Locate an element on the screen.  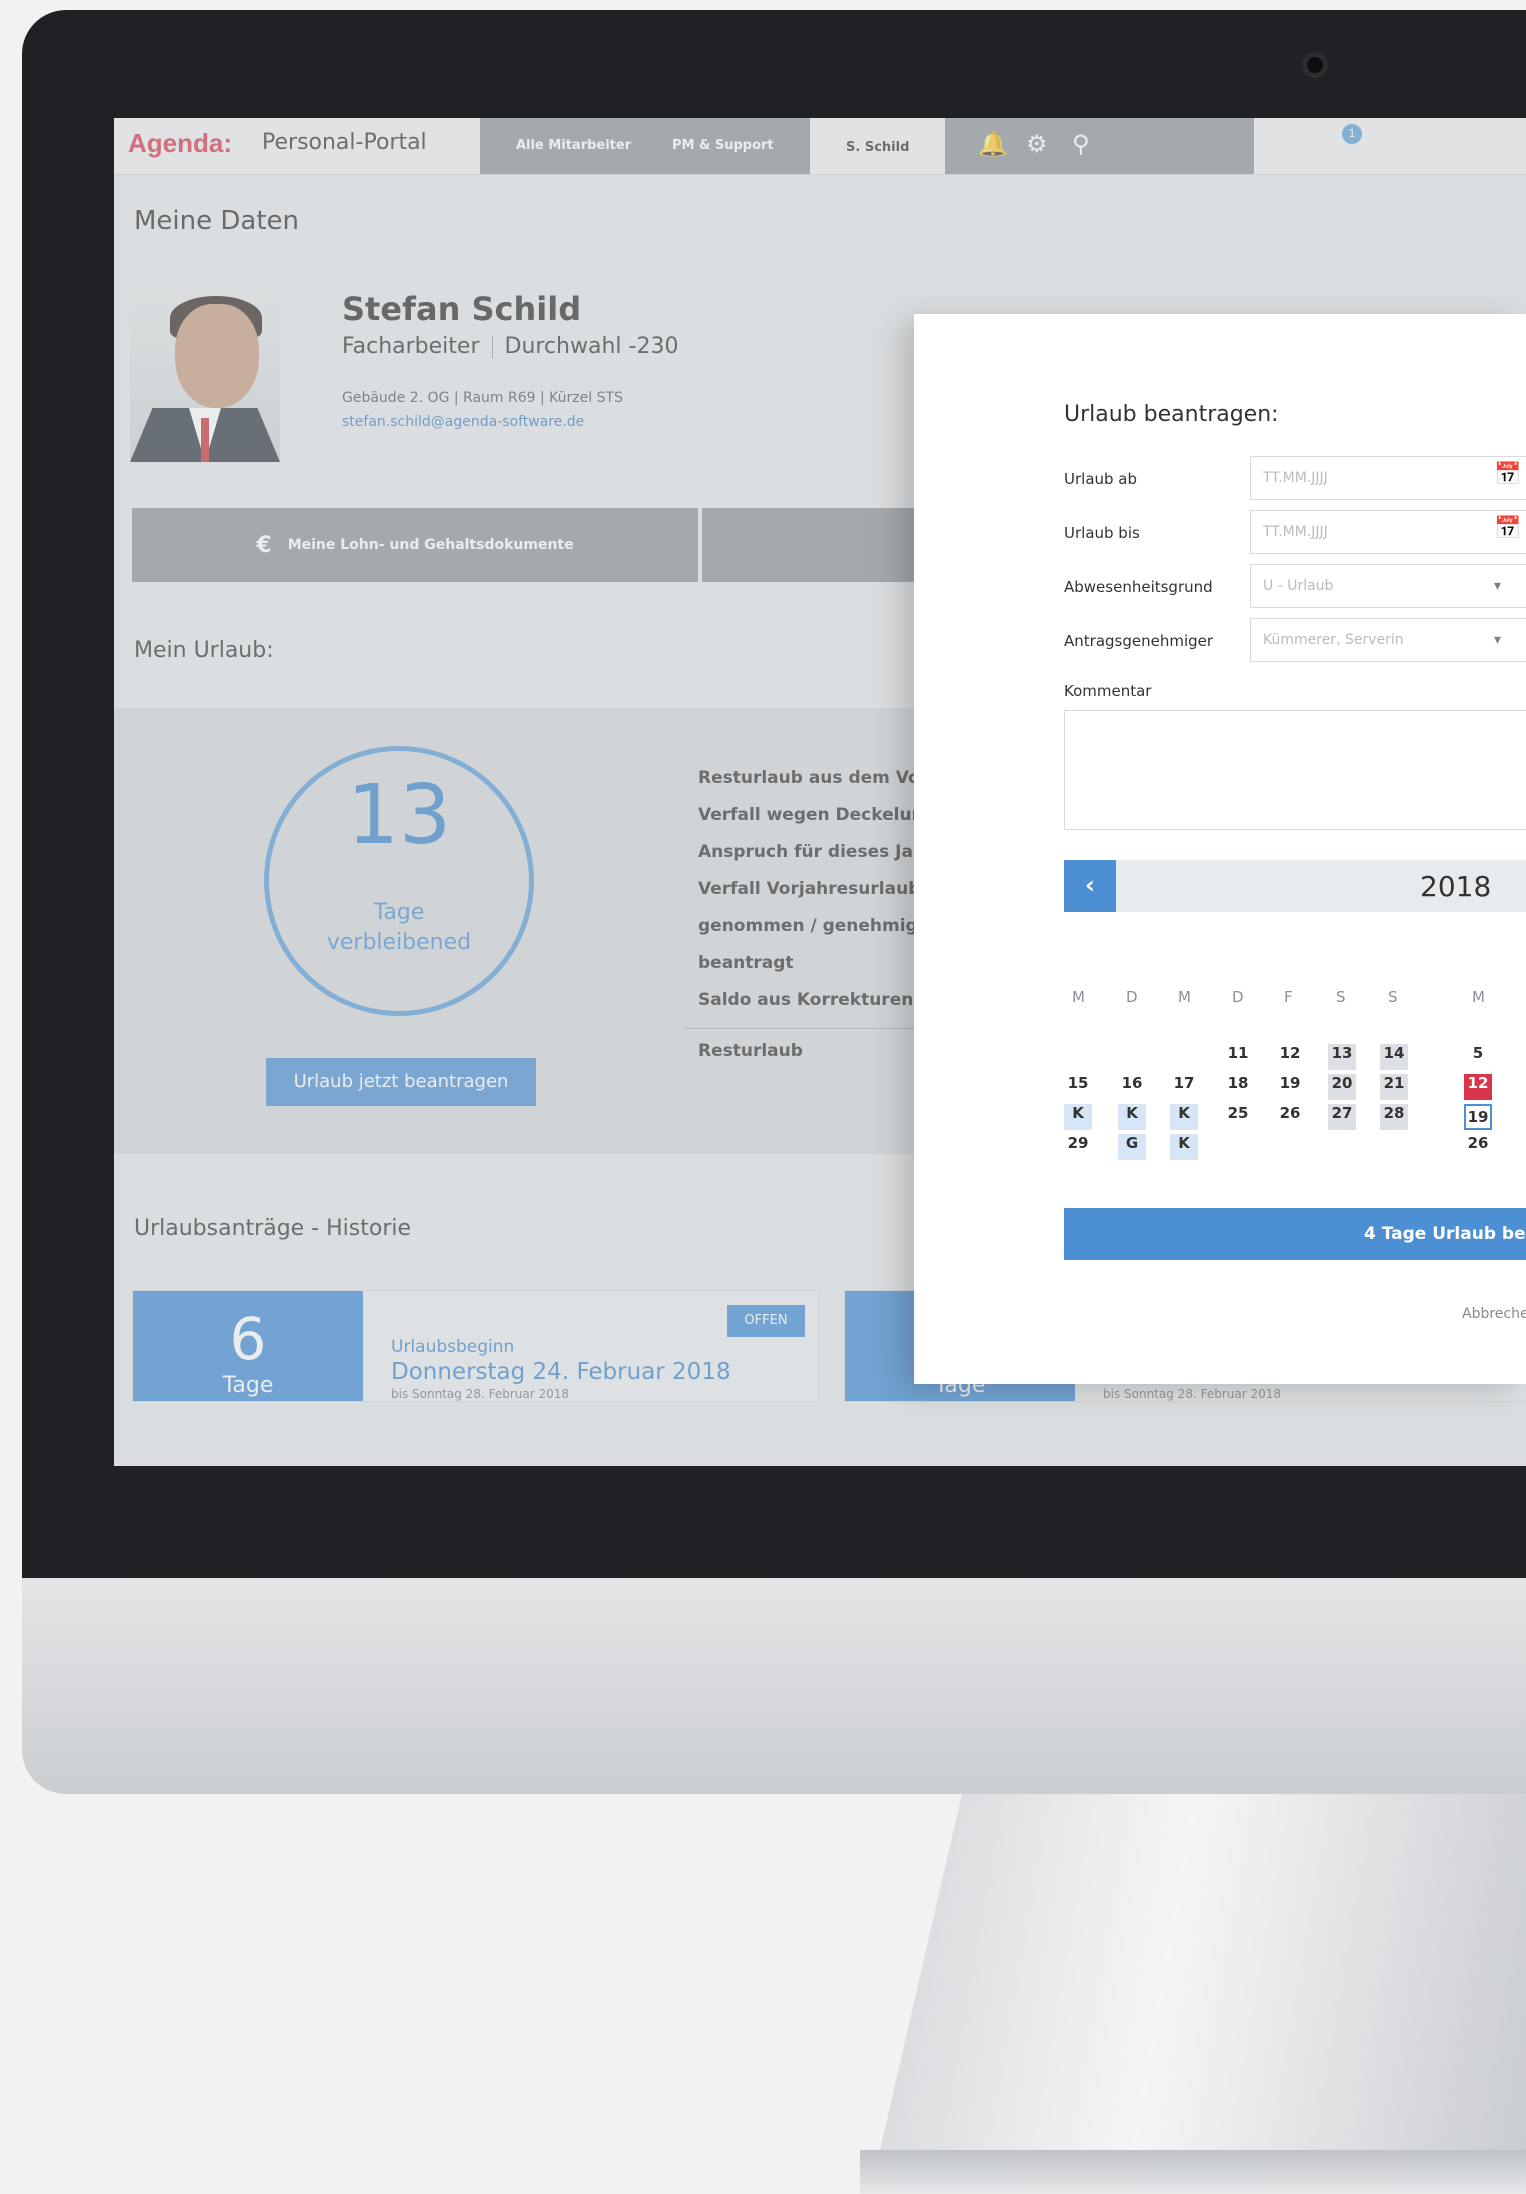
comment-textarea is located at coordinates (1295, 770).